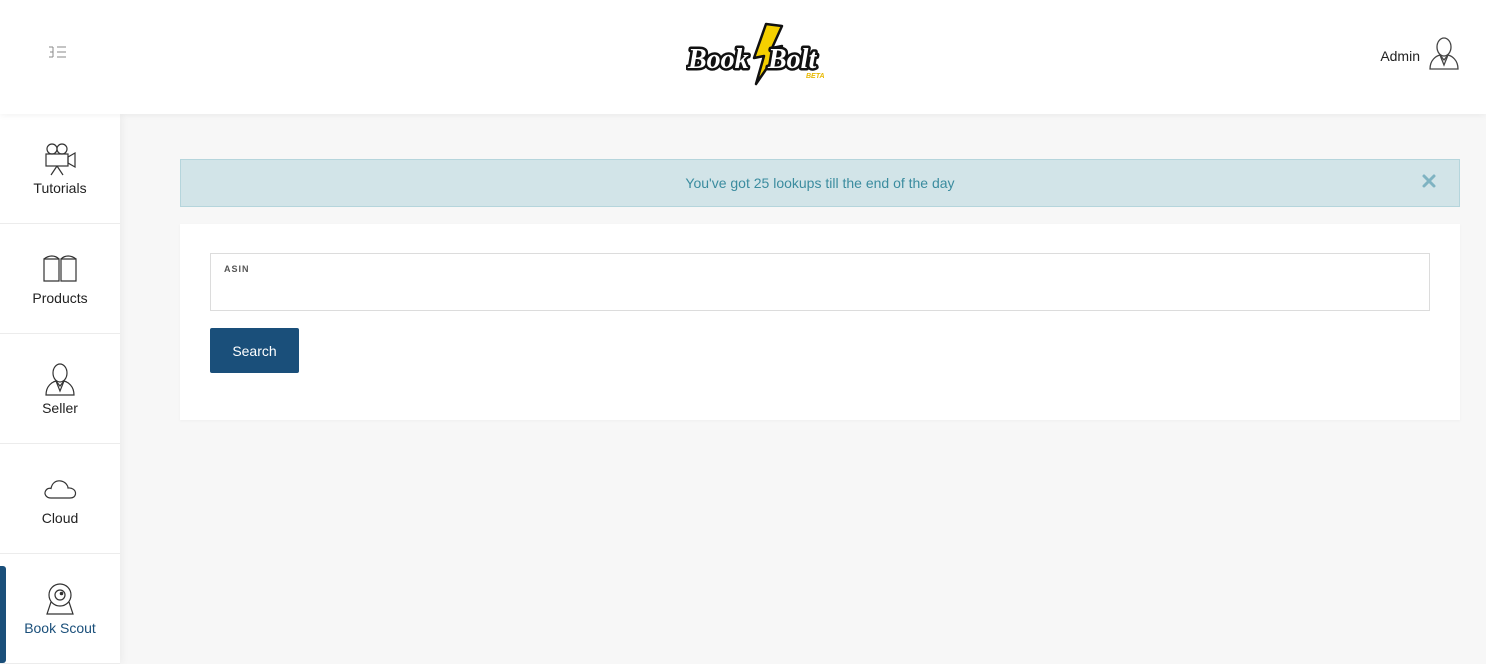 The image size is (1486, 664). I want to click on asin-field: ASIN, so click(820, 282).